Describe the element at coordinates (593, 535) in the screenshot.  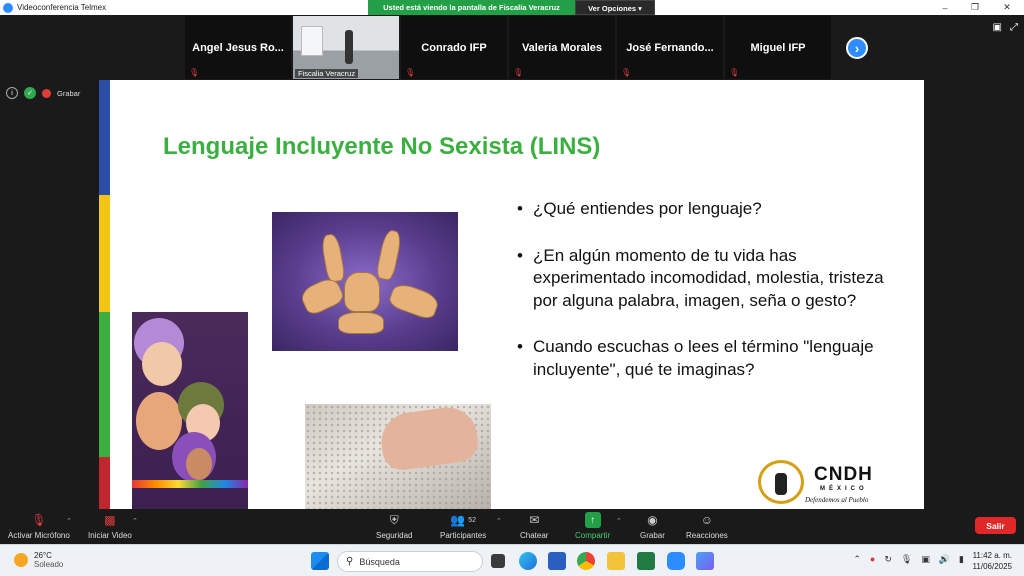
I see `share-label: Compartir` at that location.